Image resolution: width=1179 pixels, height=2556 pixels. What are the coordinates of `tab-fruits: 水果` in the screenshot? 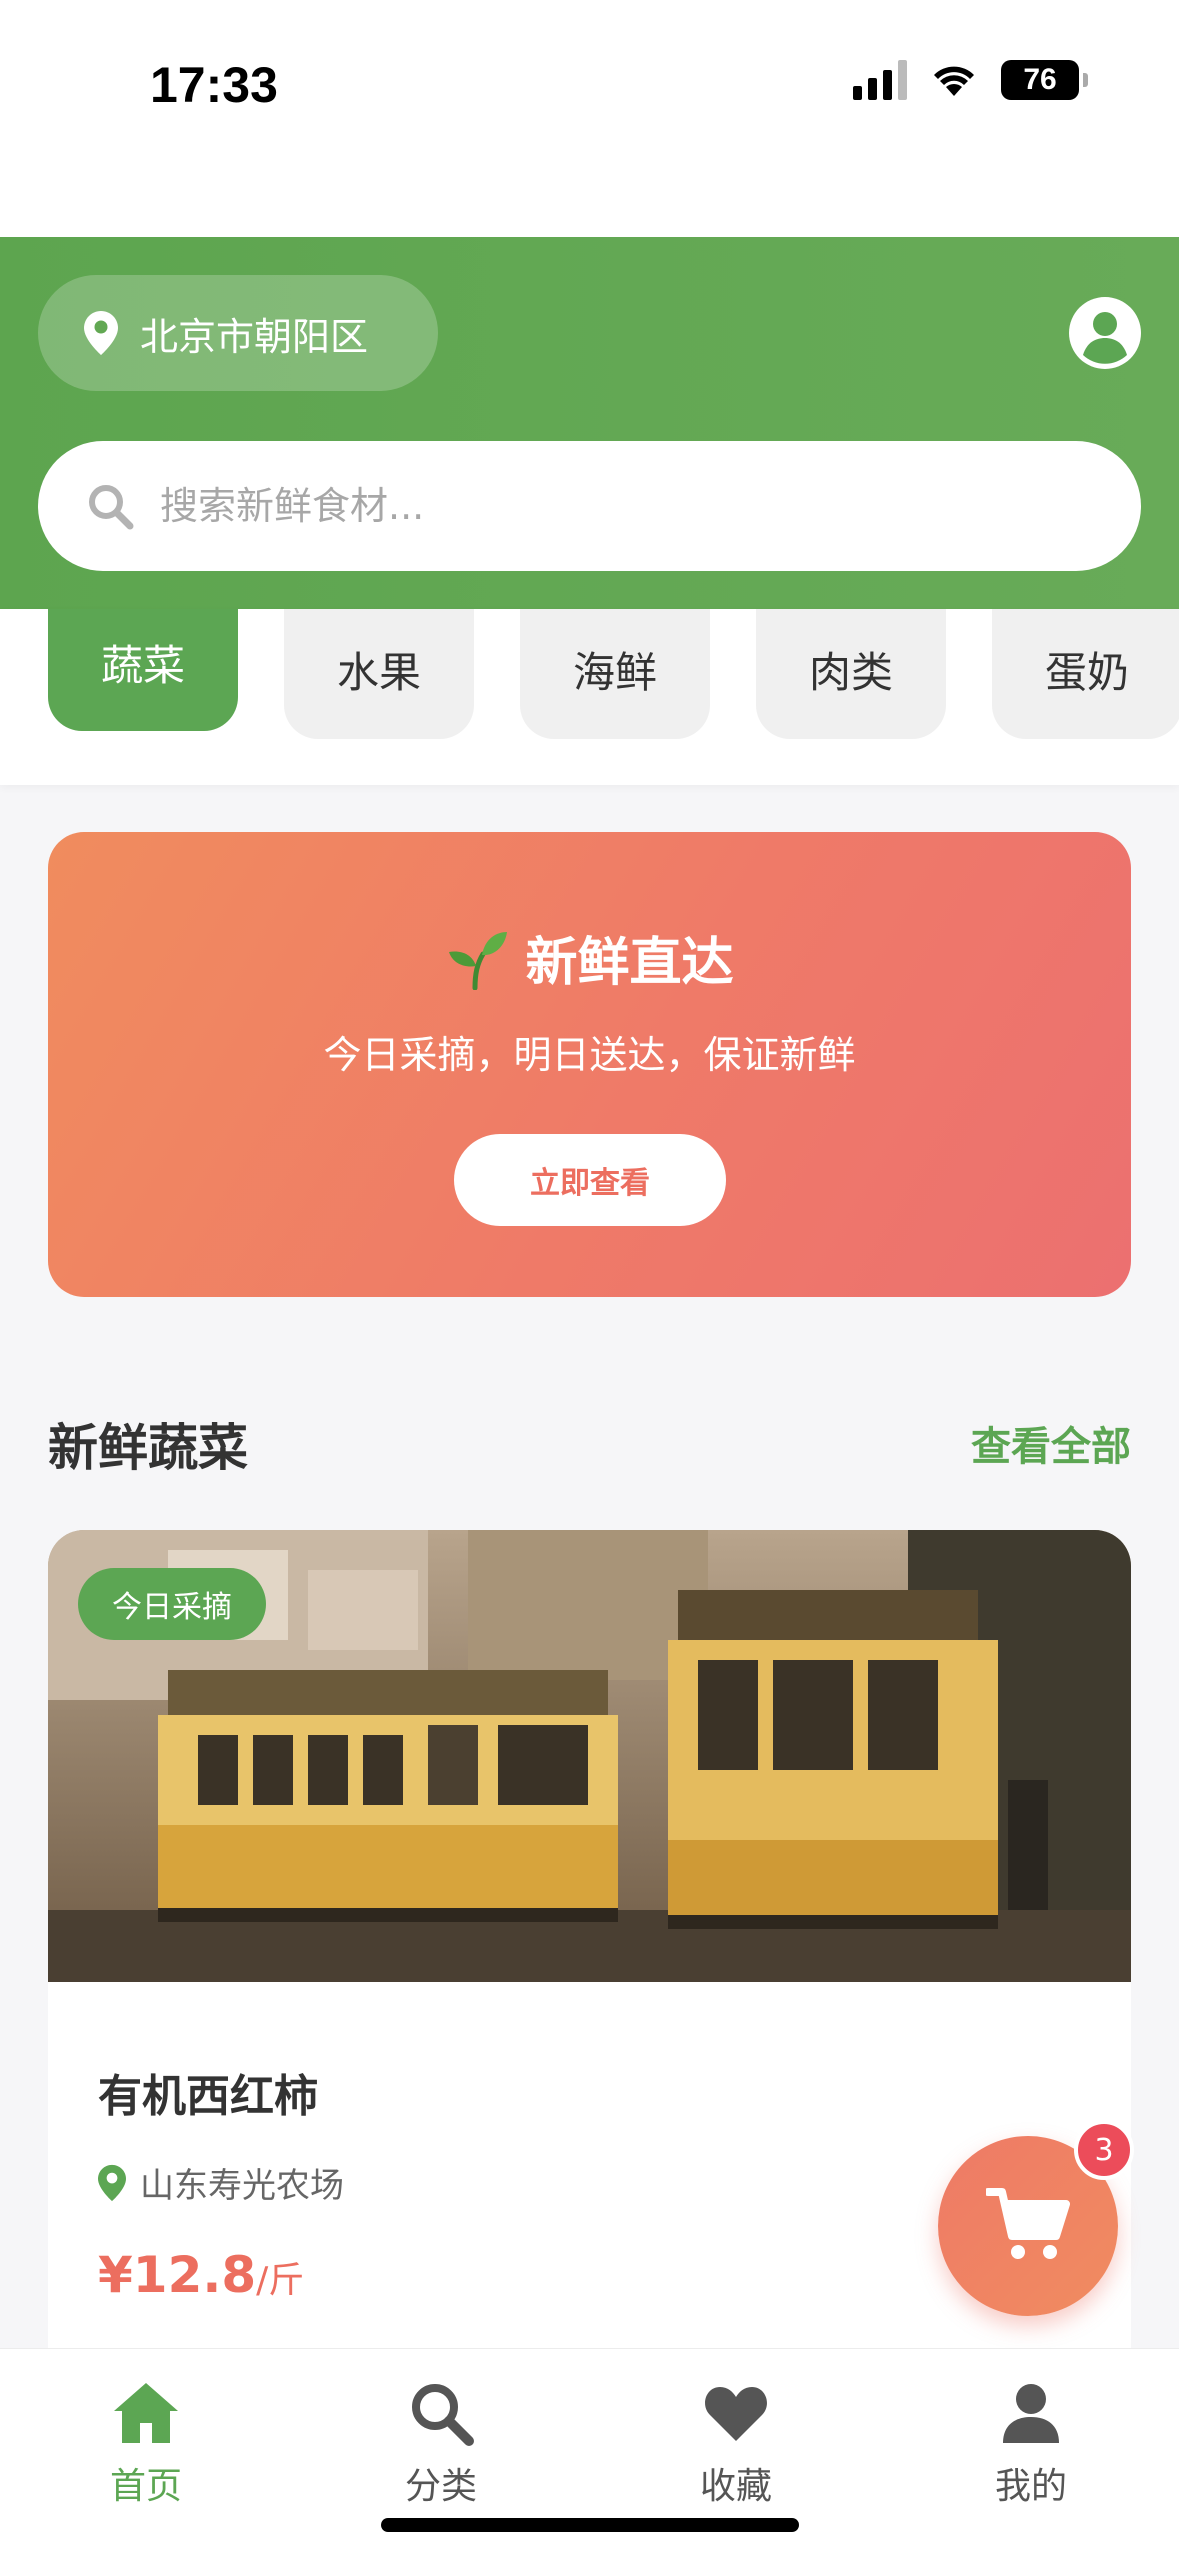 It's located at (379, 674).